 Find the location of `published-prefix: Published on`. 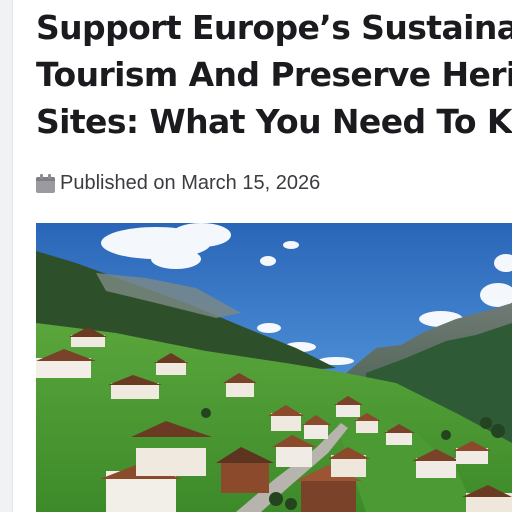

published-prefix: Published on is located at coordinates (118, 182).